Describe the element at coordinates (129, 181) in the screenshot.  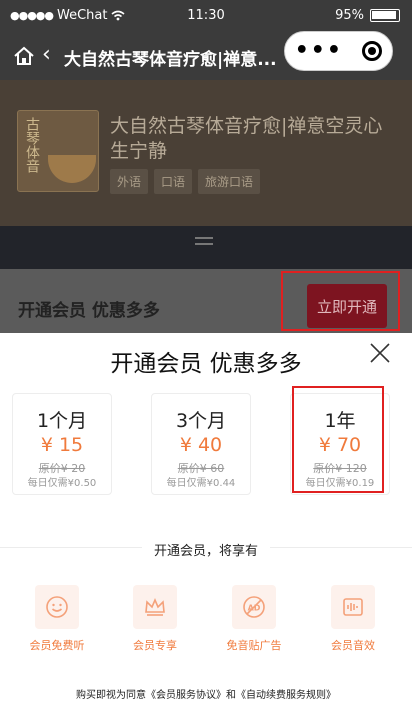
I see `album-tag: 外语` at that location.